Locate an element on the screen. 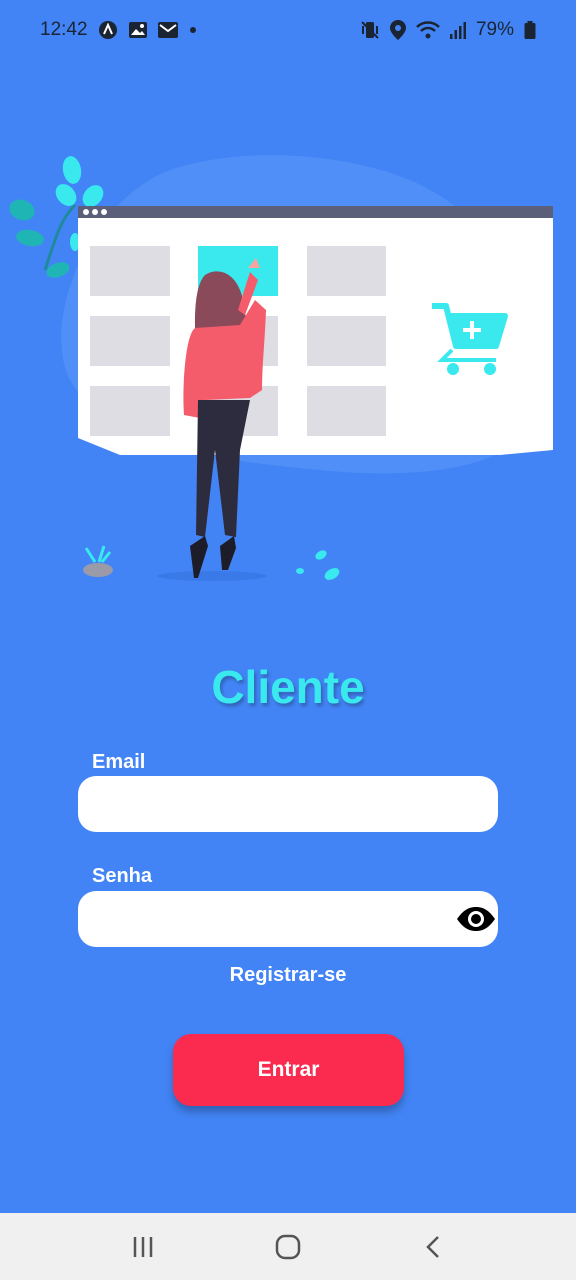  password-field is located at coordinates (288, 919).